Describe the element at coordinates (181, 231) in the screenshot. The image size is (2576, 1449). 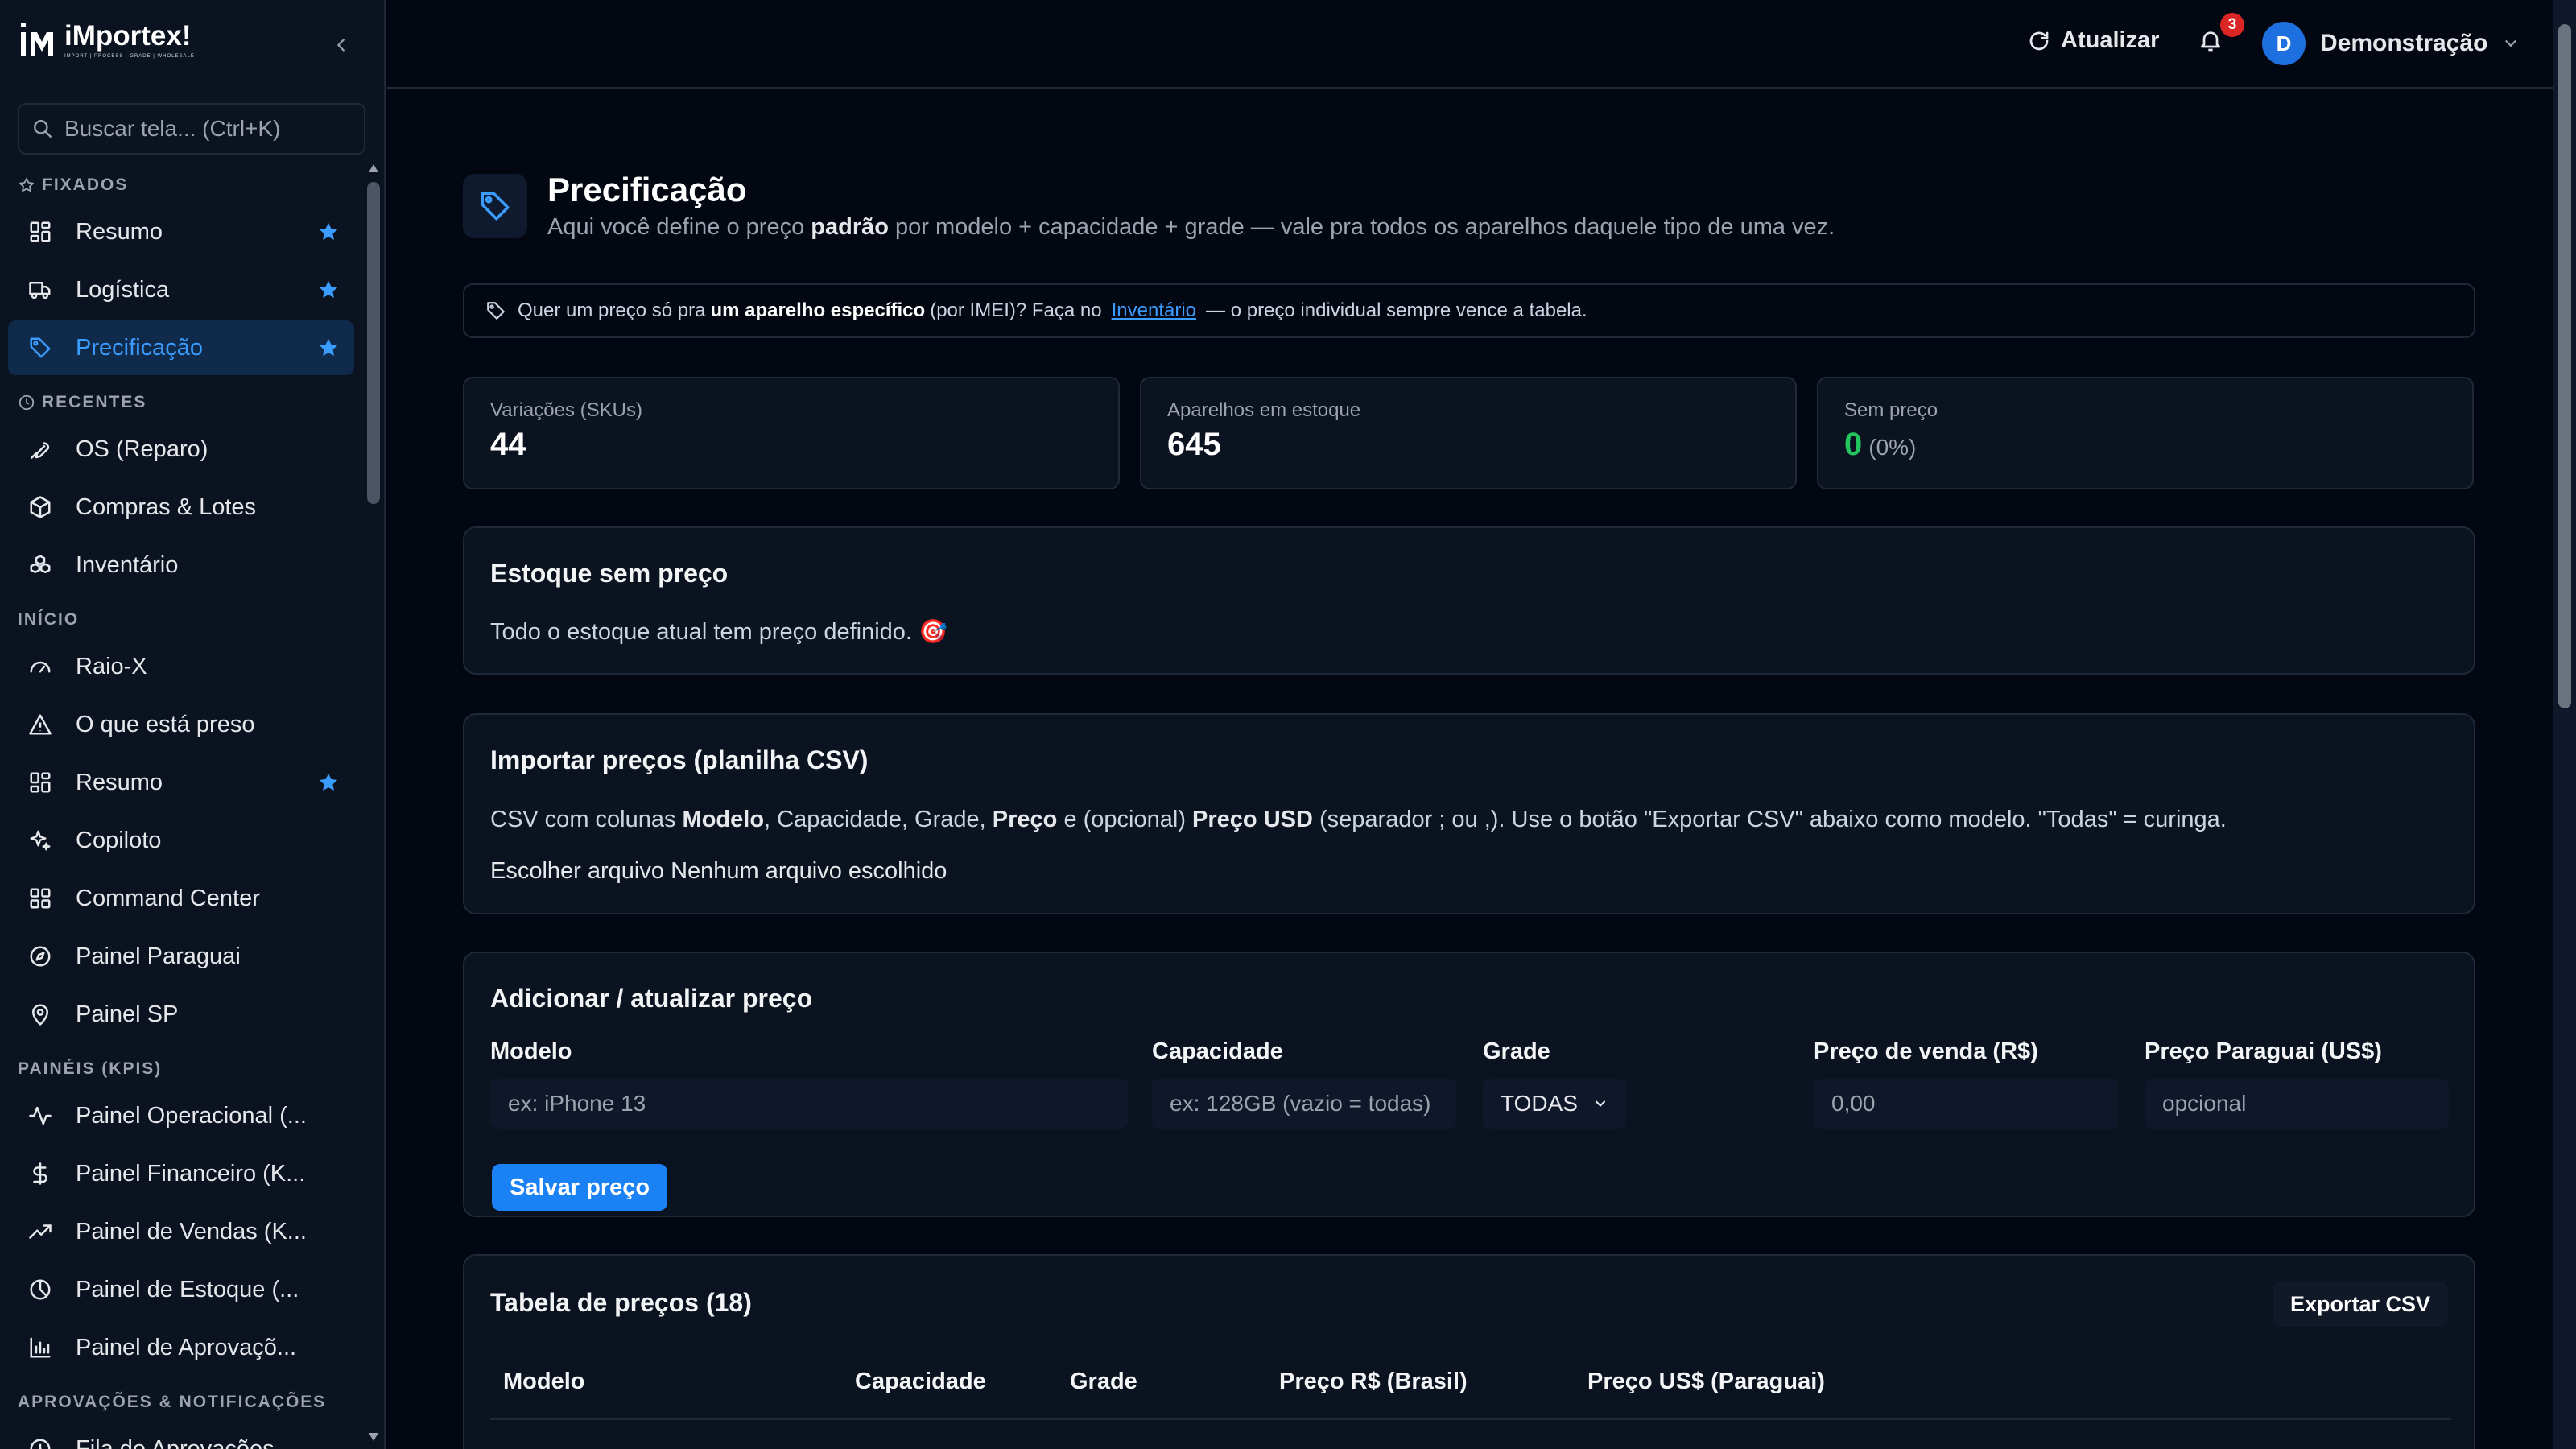
I see `sidebar-item-resumo-pinned: Resumo` at that location.